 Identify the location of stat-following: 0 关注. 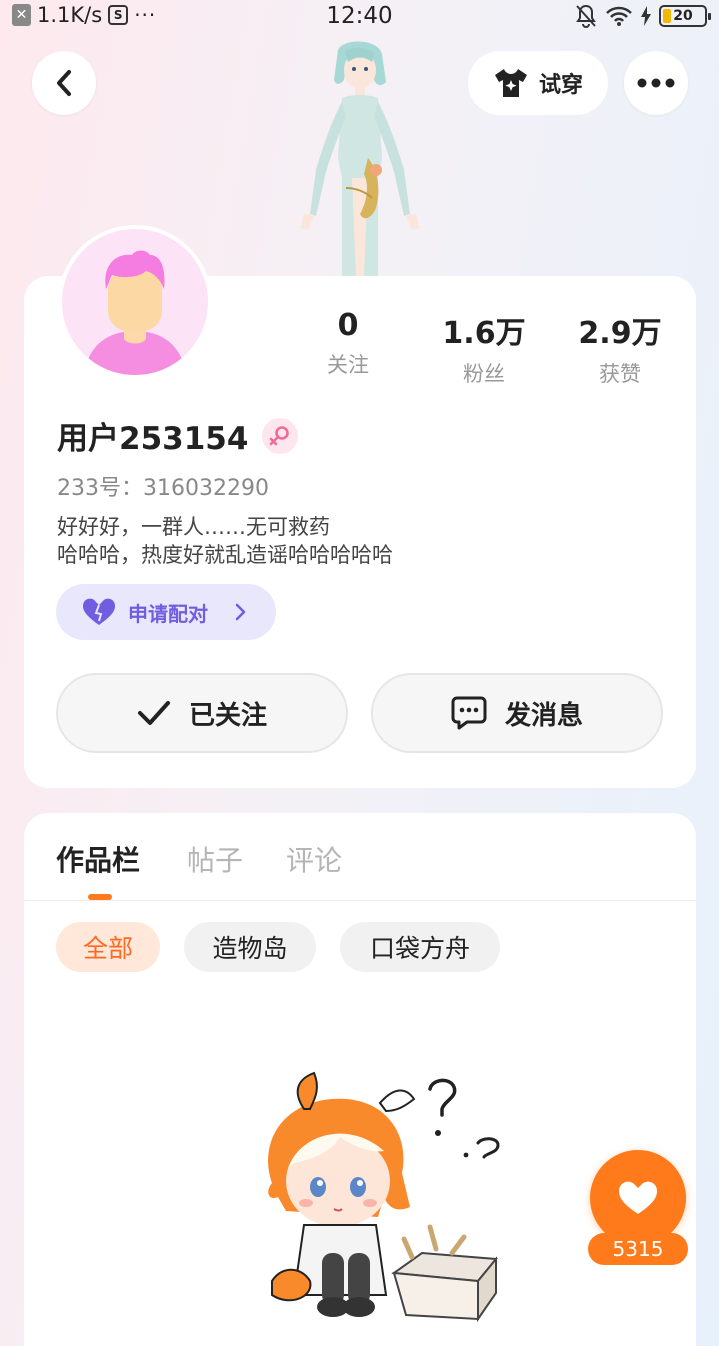
(348, 343).